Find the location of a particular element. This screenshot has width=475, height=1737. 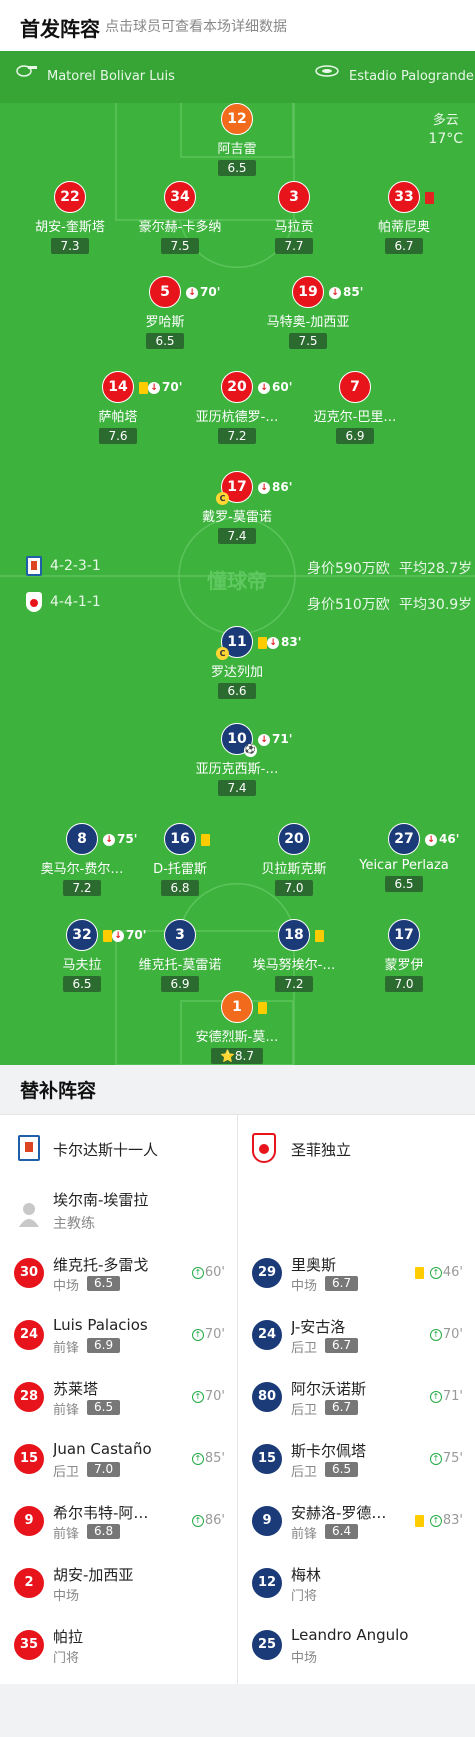

away-sub-row: 15 斯卡尔佩塔 后卫 6.5 ↑ 75' is located at coordinates (356, 1464).